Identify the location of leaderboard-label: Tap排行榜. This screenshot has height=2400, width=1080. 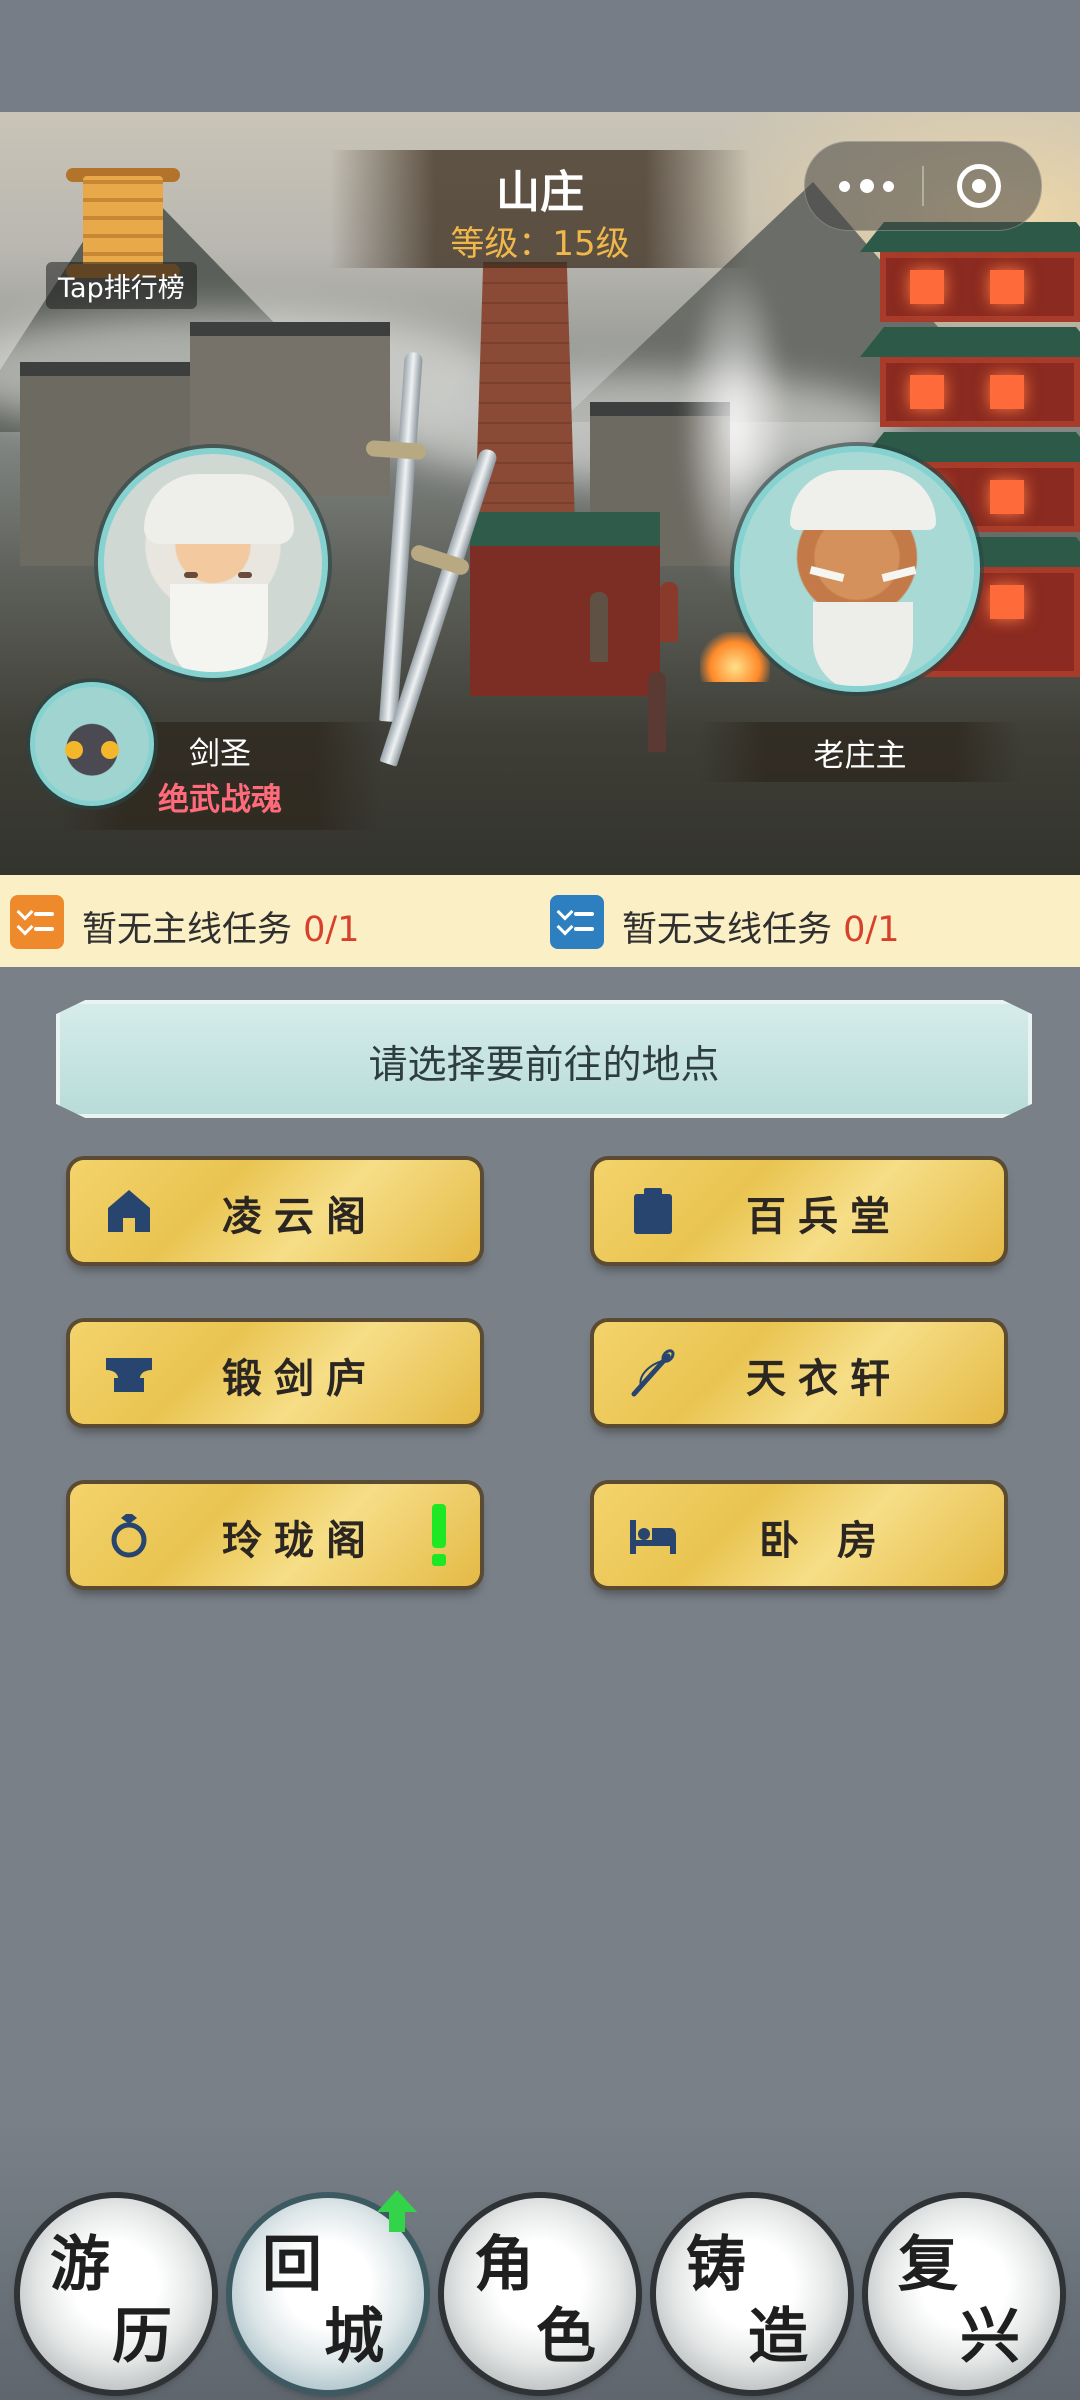
(121, 285).